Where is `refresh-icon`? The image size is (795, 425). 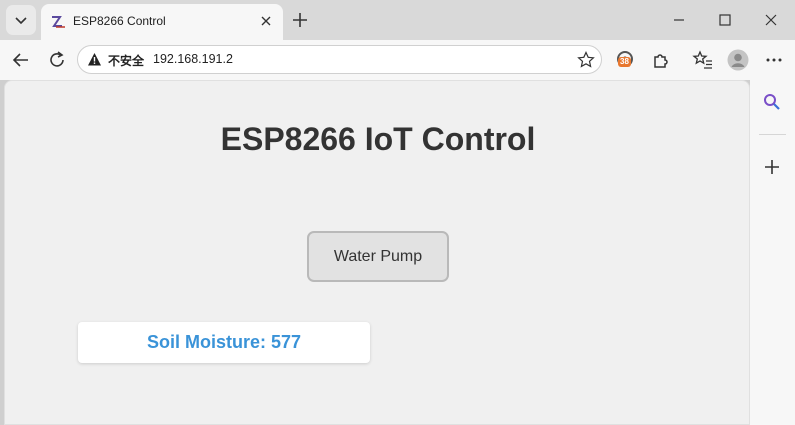 refresh-icon is located at coordinates (57, 60).